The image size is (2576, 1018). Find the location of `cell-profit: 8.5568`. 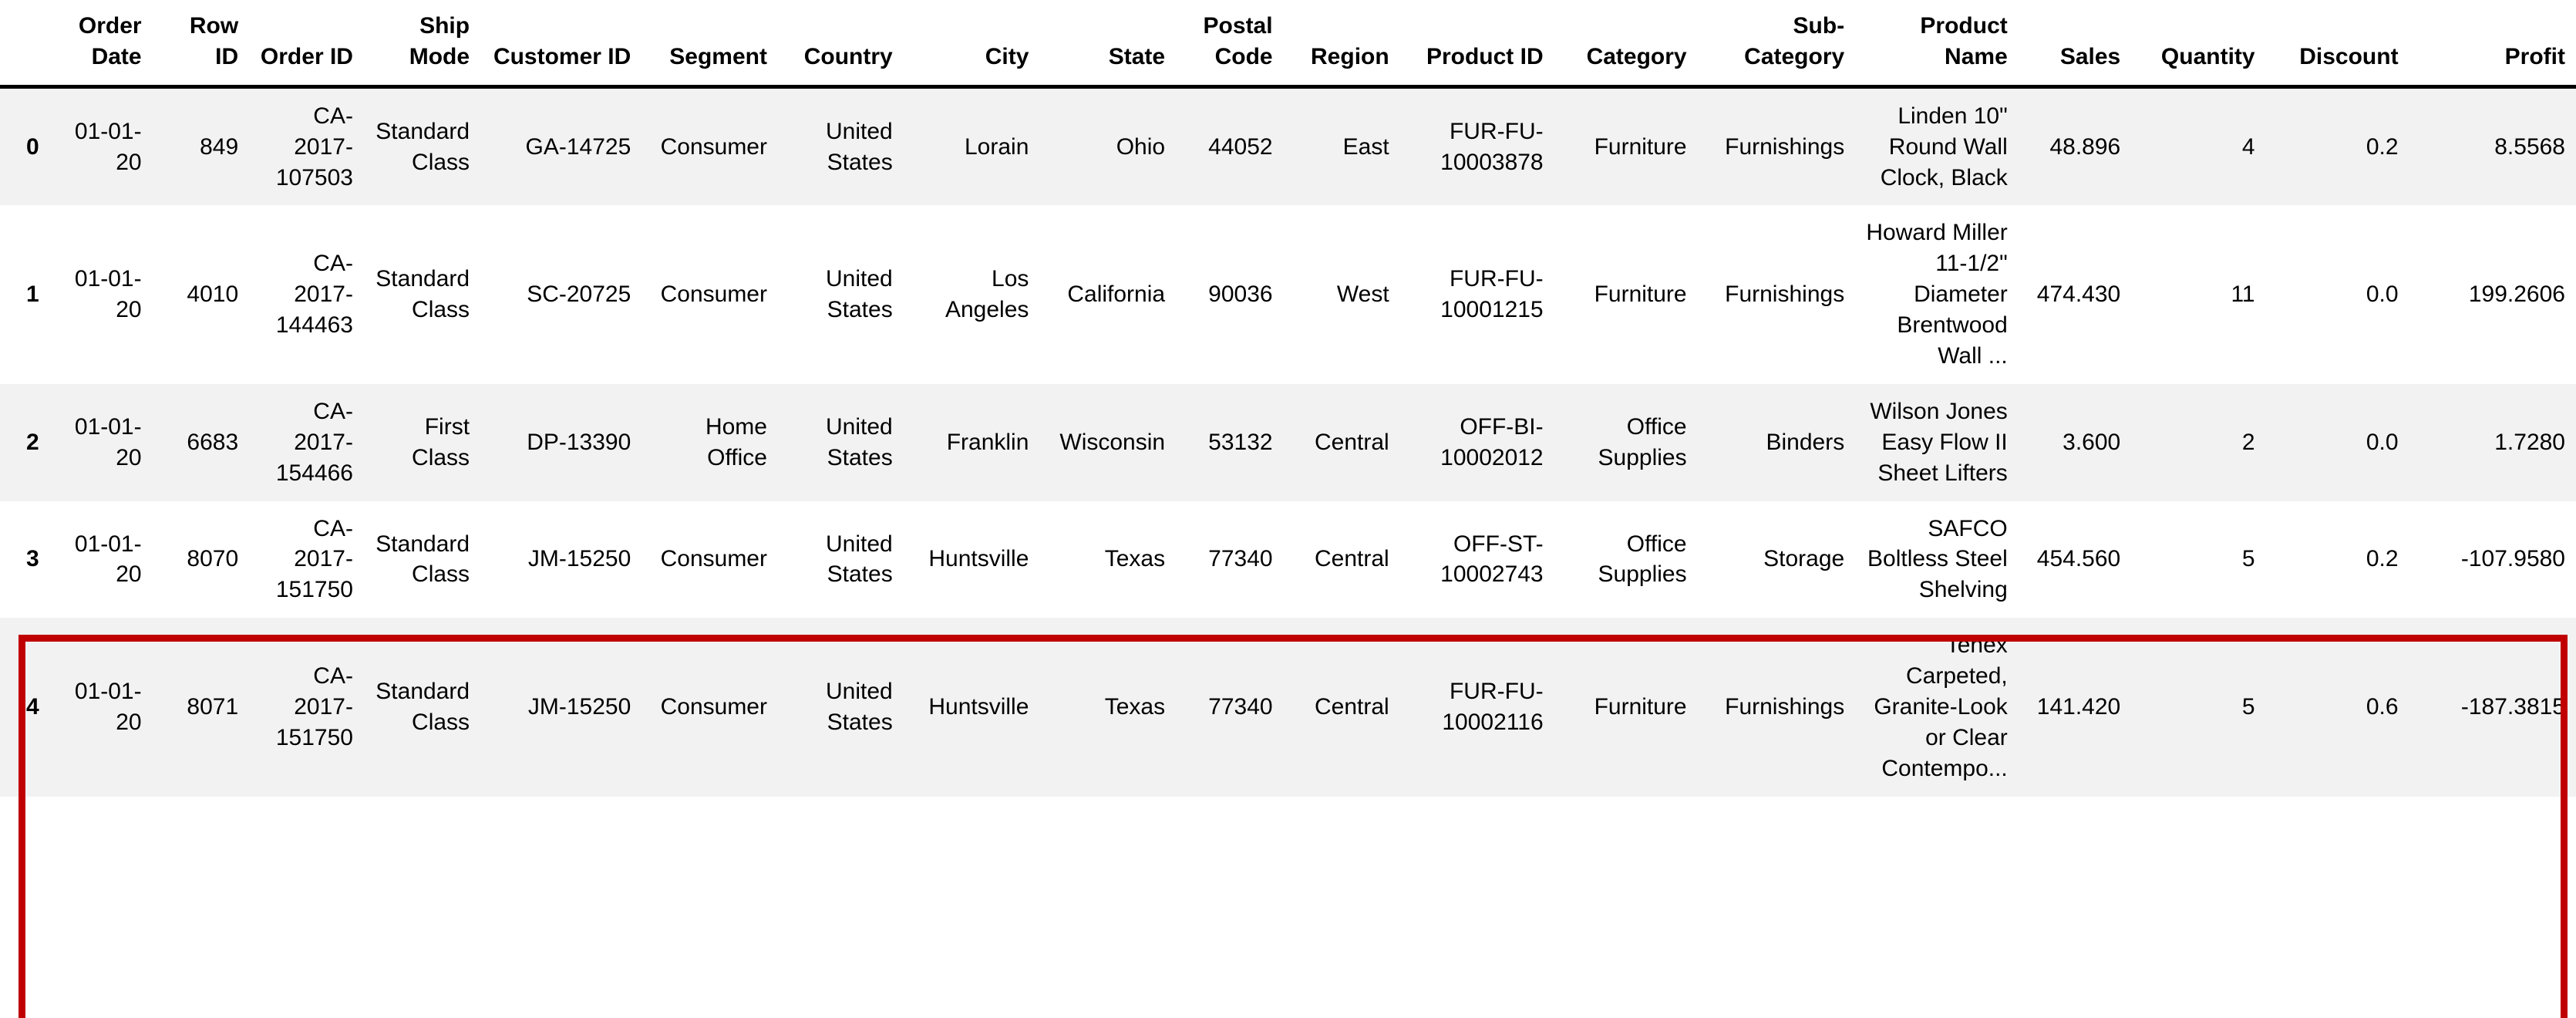

cell-profit: 8.5568 is located at coordinates (2492, 146).